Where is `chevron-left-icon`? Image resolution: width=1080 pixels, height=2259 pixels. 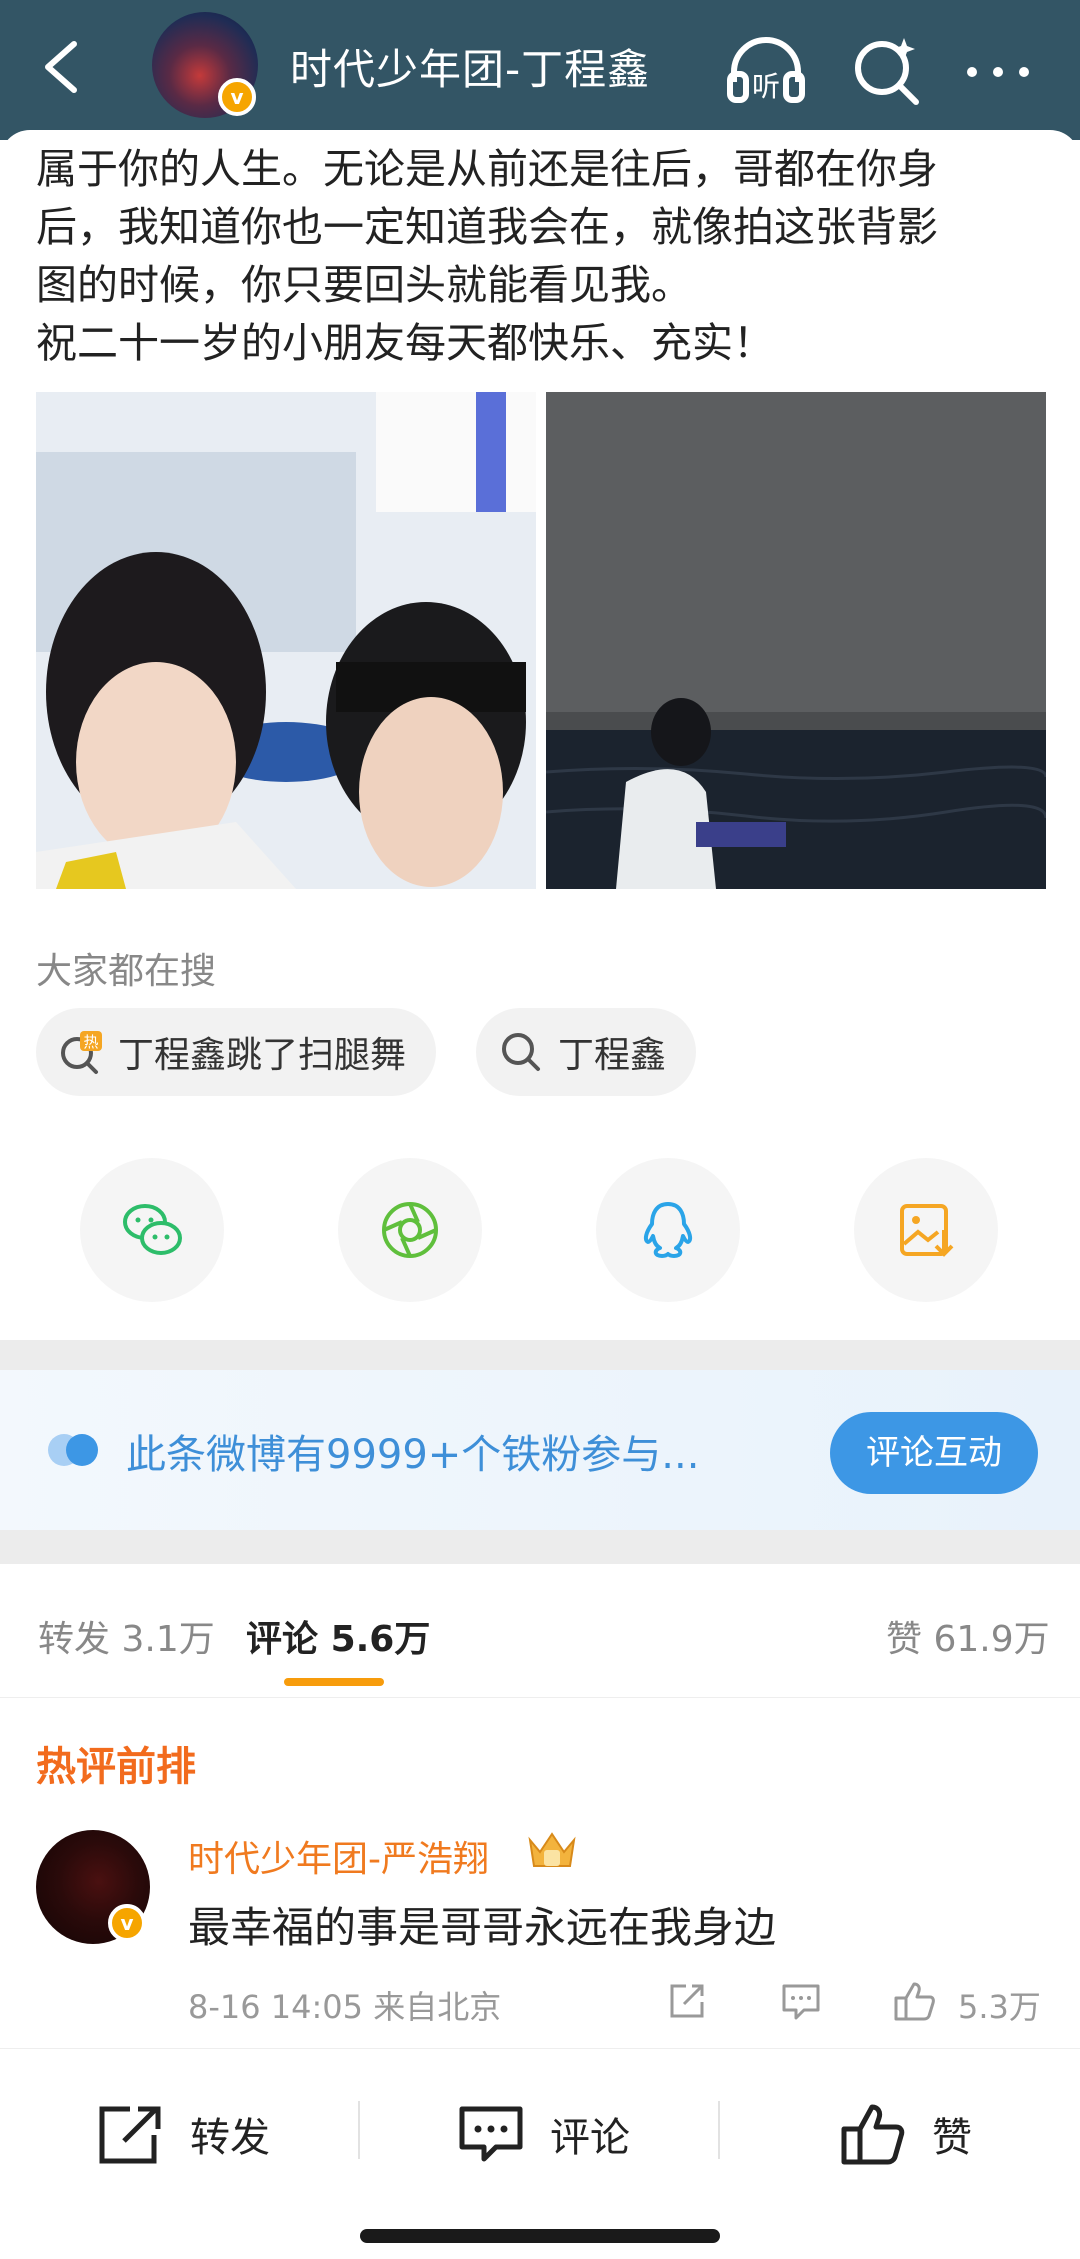 chevron-left-icon is located at coordinates (62, 67).